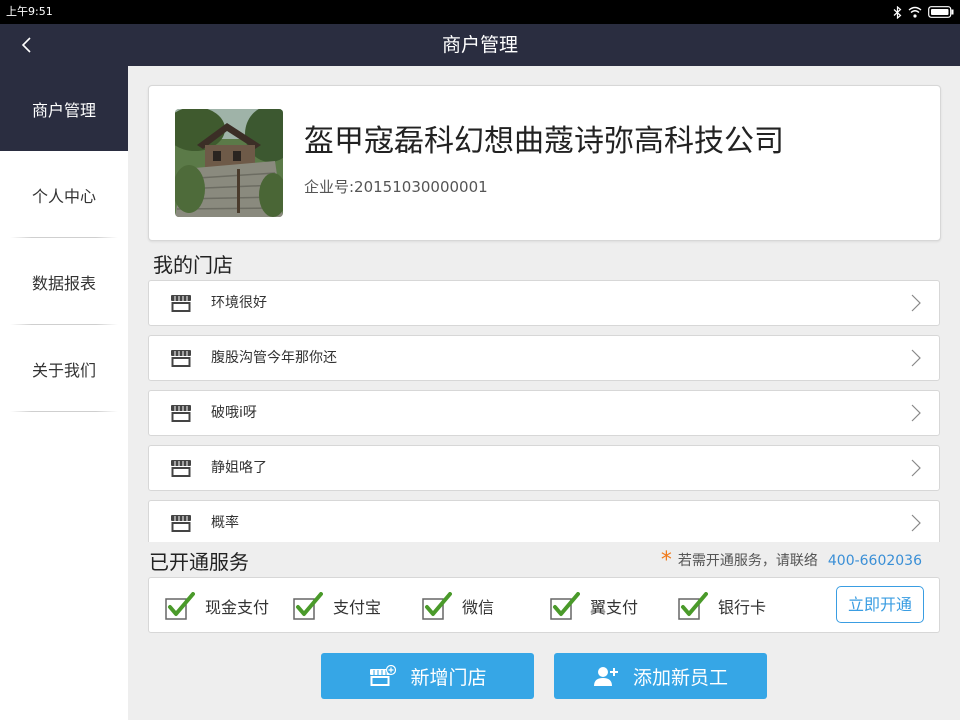 The image size is (960, 720). I want to click on service-contact-note: * 若需开通服务，请联络 400-6602036, so click(791, 560).